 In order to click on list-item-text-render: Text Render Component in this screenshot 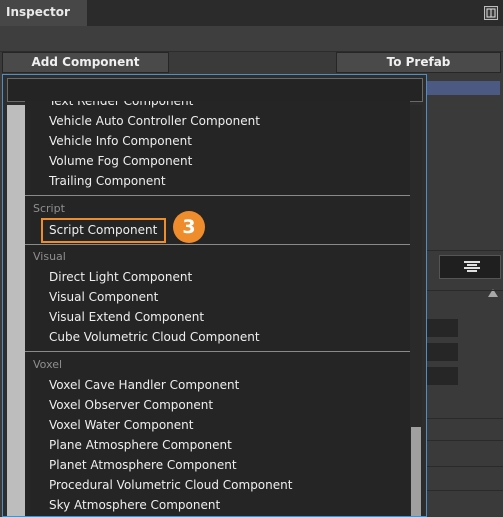, I will do `click(121, 106)`.